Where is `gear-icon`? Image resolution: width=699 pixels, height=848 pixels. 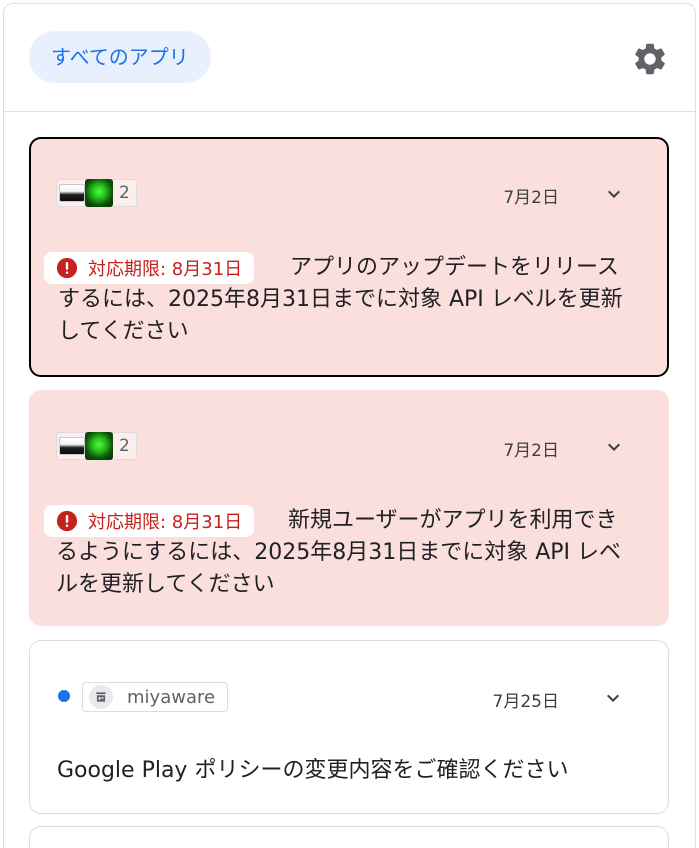 gear-icon is located at coordinates (650, 59).